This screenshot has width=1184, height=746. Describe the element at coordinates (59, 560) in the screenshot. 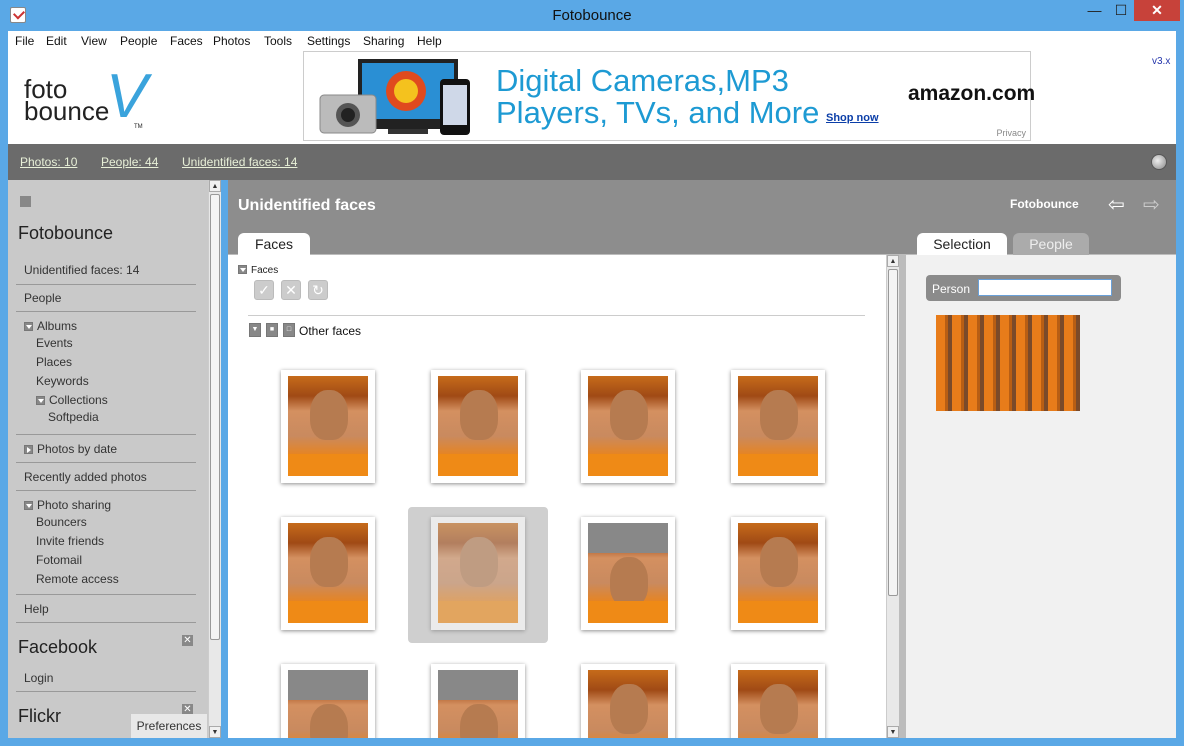

I see `sidebar-item-fotomail: Fotomail` at that location.